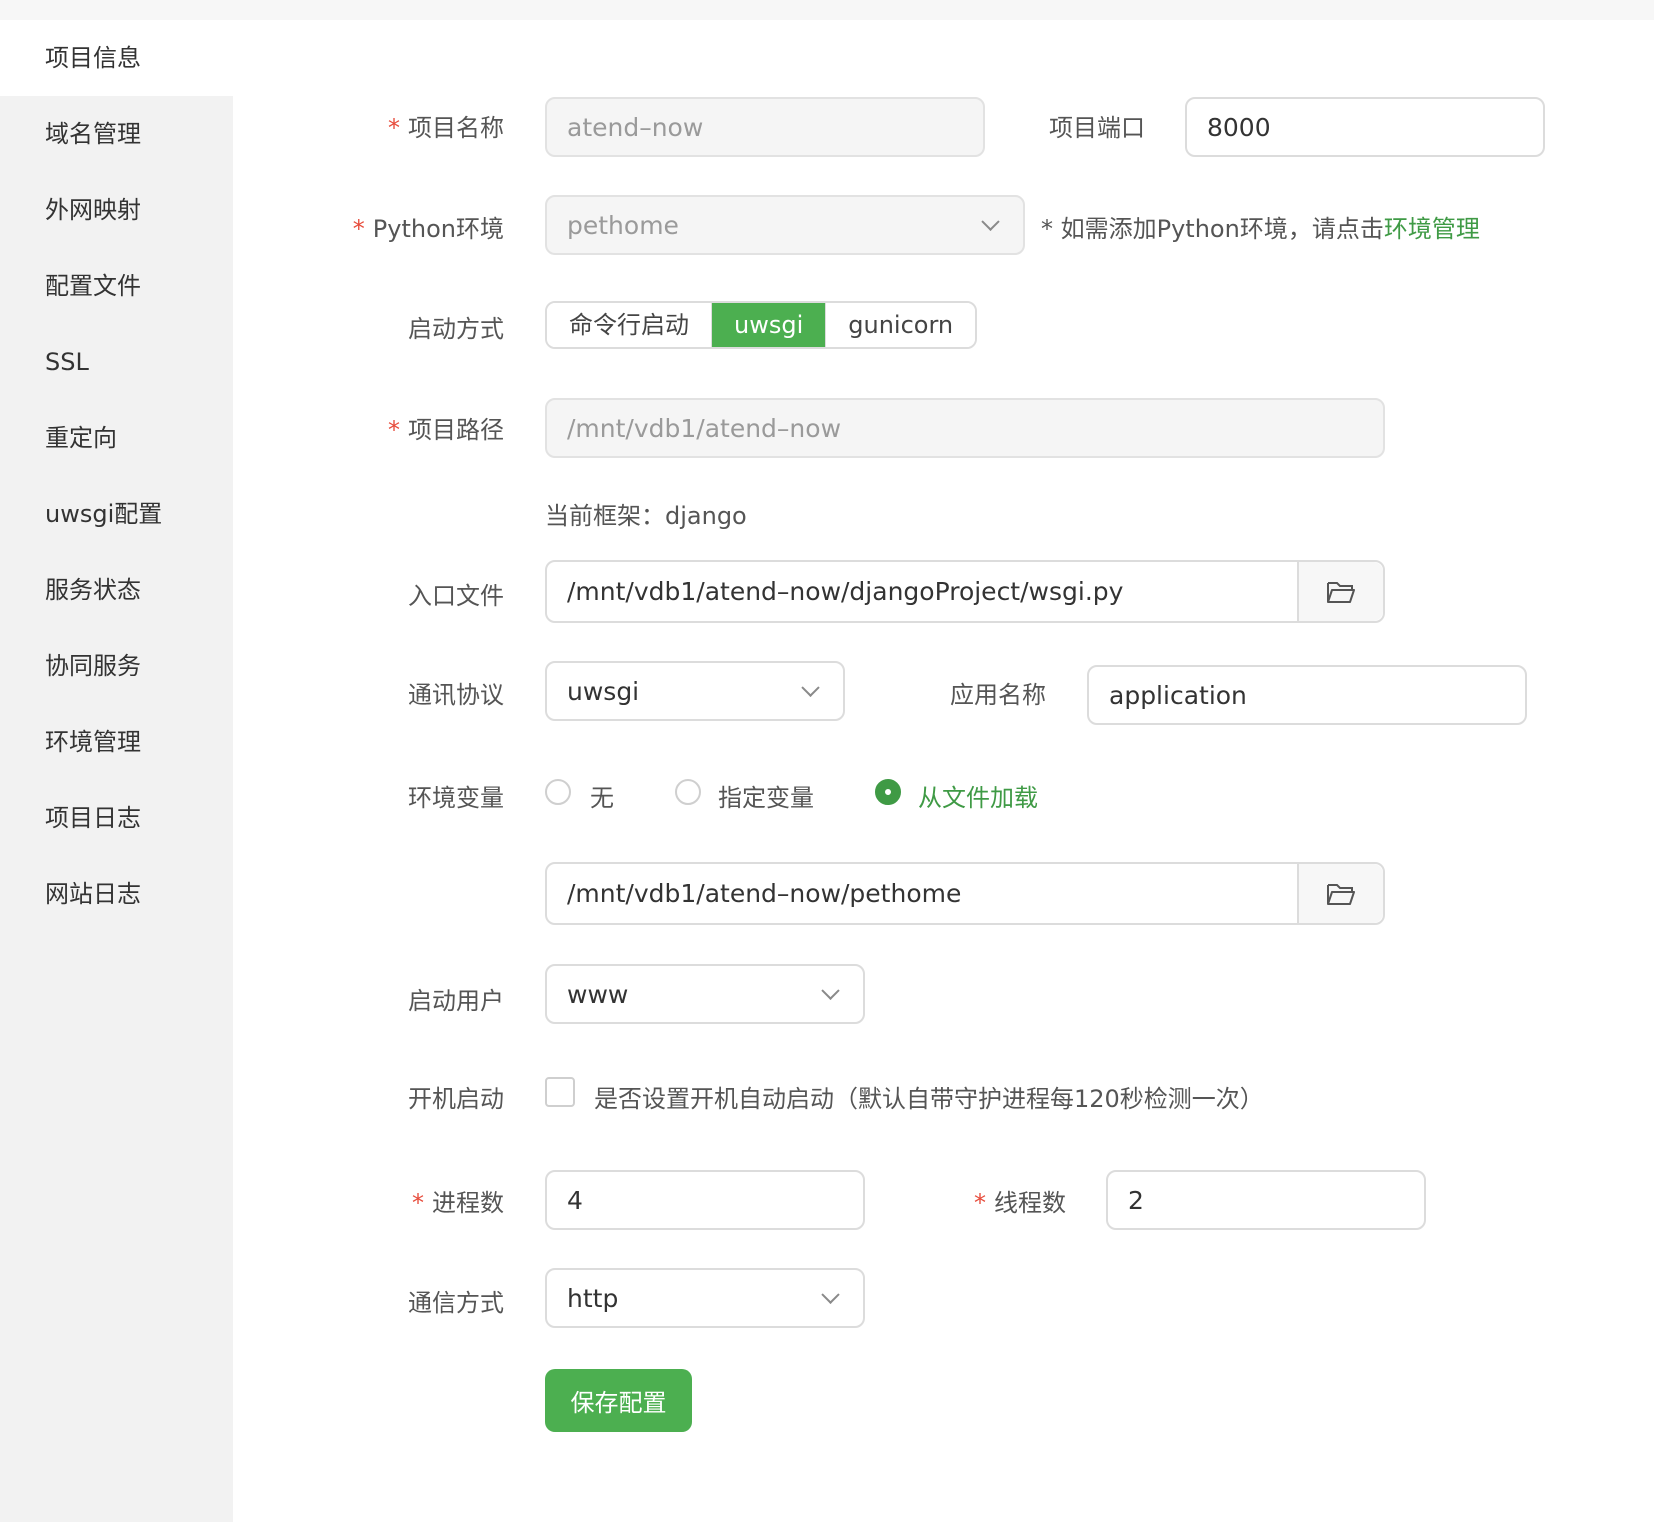 The width and height of the screenshot is (1654, 1522). What do you see at coordinates (785, 225) in the screenshot?
I see `python-env-select: pethome` at bounding box center [785, 225].